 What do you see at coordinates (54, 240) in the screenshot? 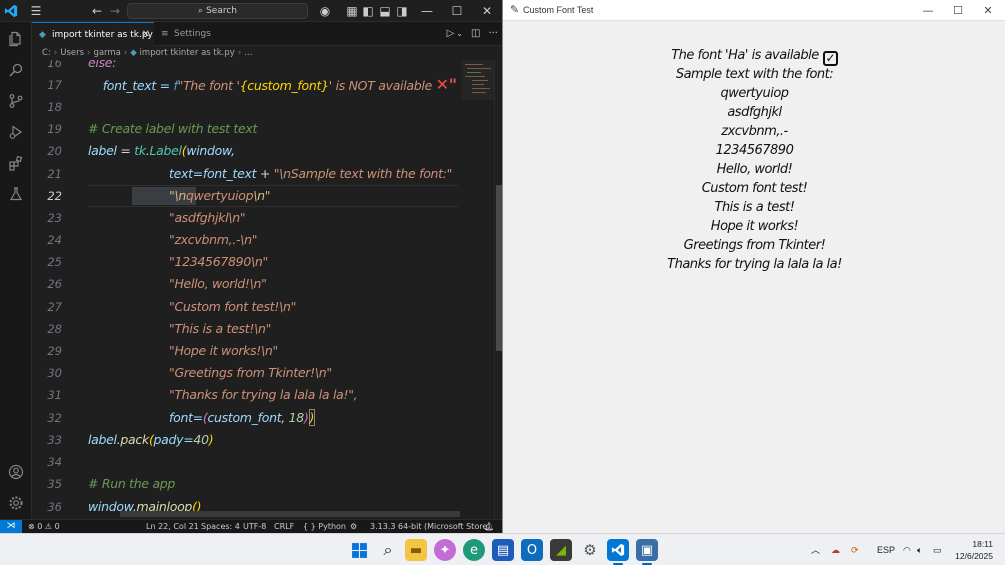
I see `line-number: 24` at bounding box center [54, 240].